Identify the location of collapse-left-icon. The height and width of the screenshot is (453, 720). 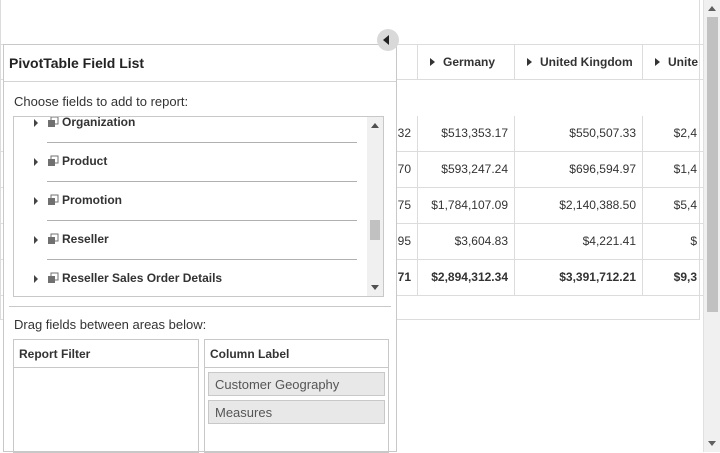
(386, 40).